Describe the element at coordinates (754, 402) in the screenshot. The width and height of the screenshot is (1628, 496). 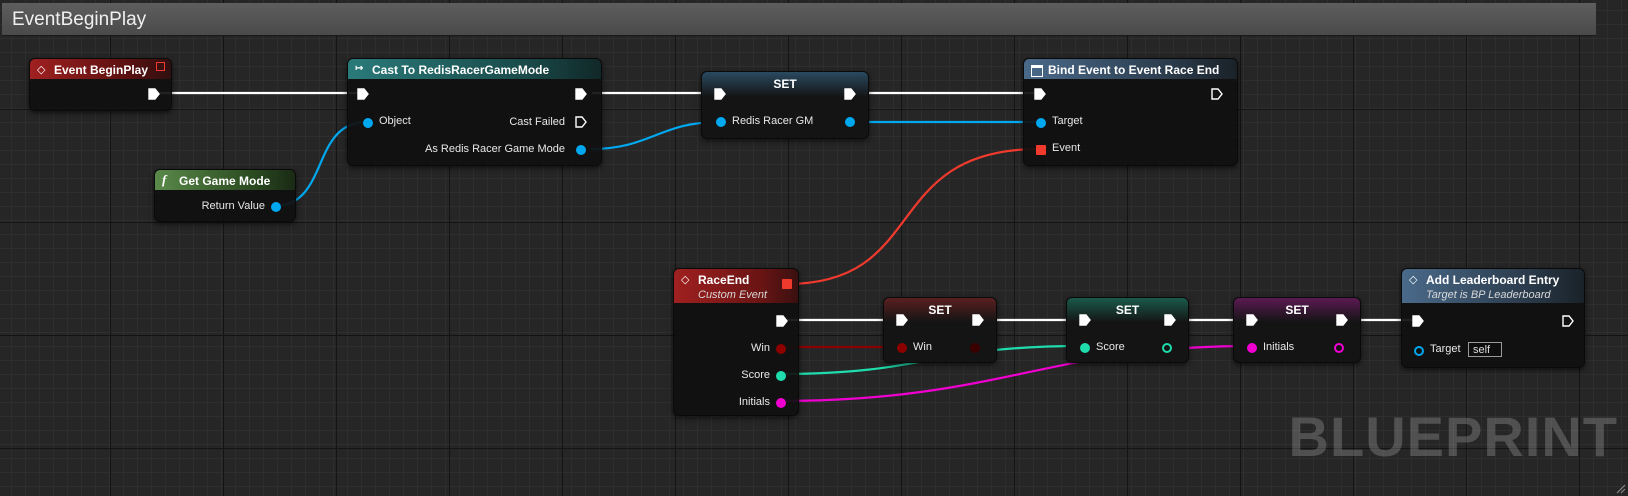
I see `initials-label: Initials` at that location.